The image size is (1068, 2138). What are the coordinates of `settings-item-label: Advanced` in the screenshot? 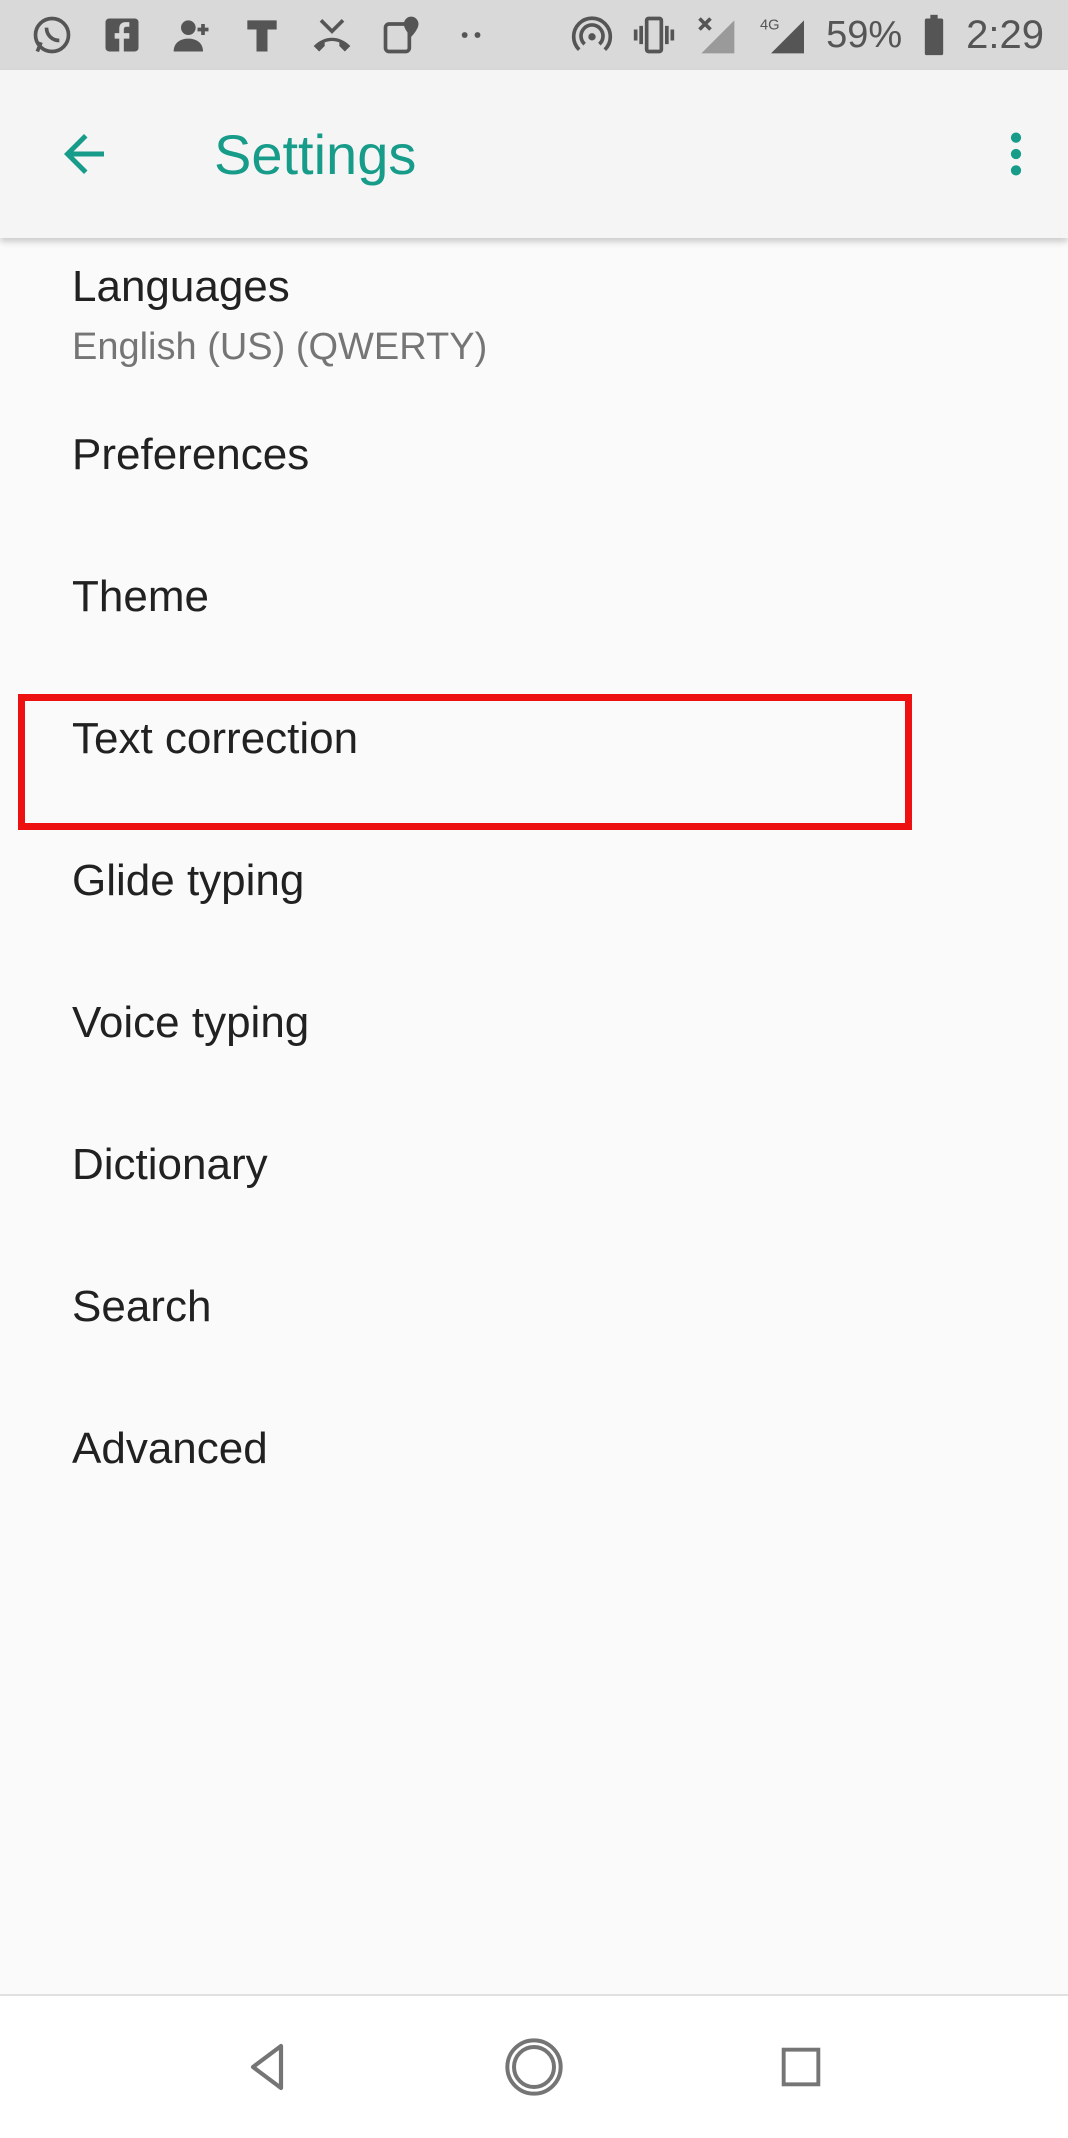 It's located at (170, 1448).